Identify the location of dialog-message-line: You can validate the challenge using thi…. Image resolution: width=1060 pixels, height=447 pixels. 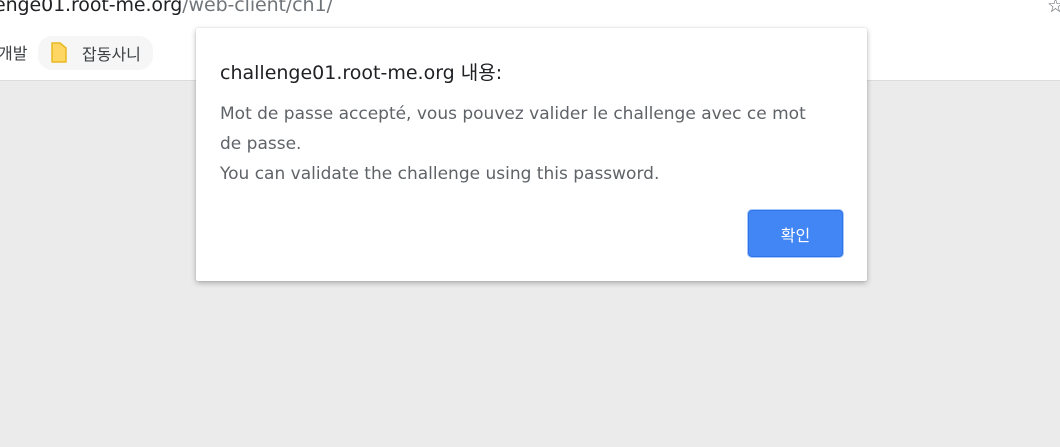
(440, 174).